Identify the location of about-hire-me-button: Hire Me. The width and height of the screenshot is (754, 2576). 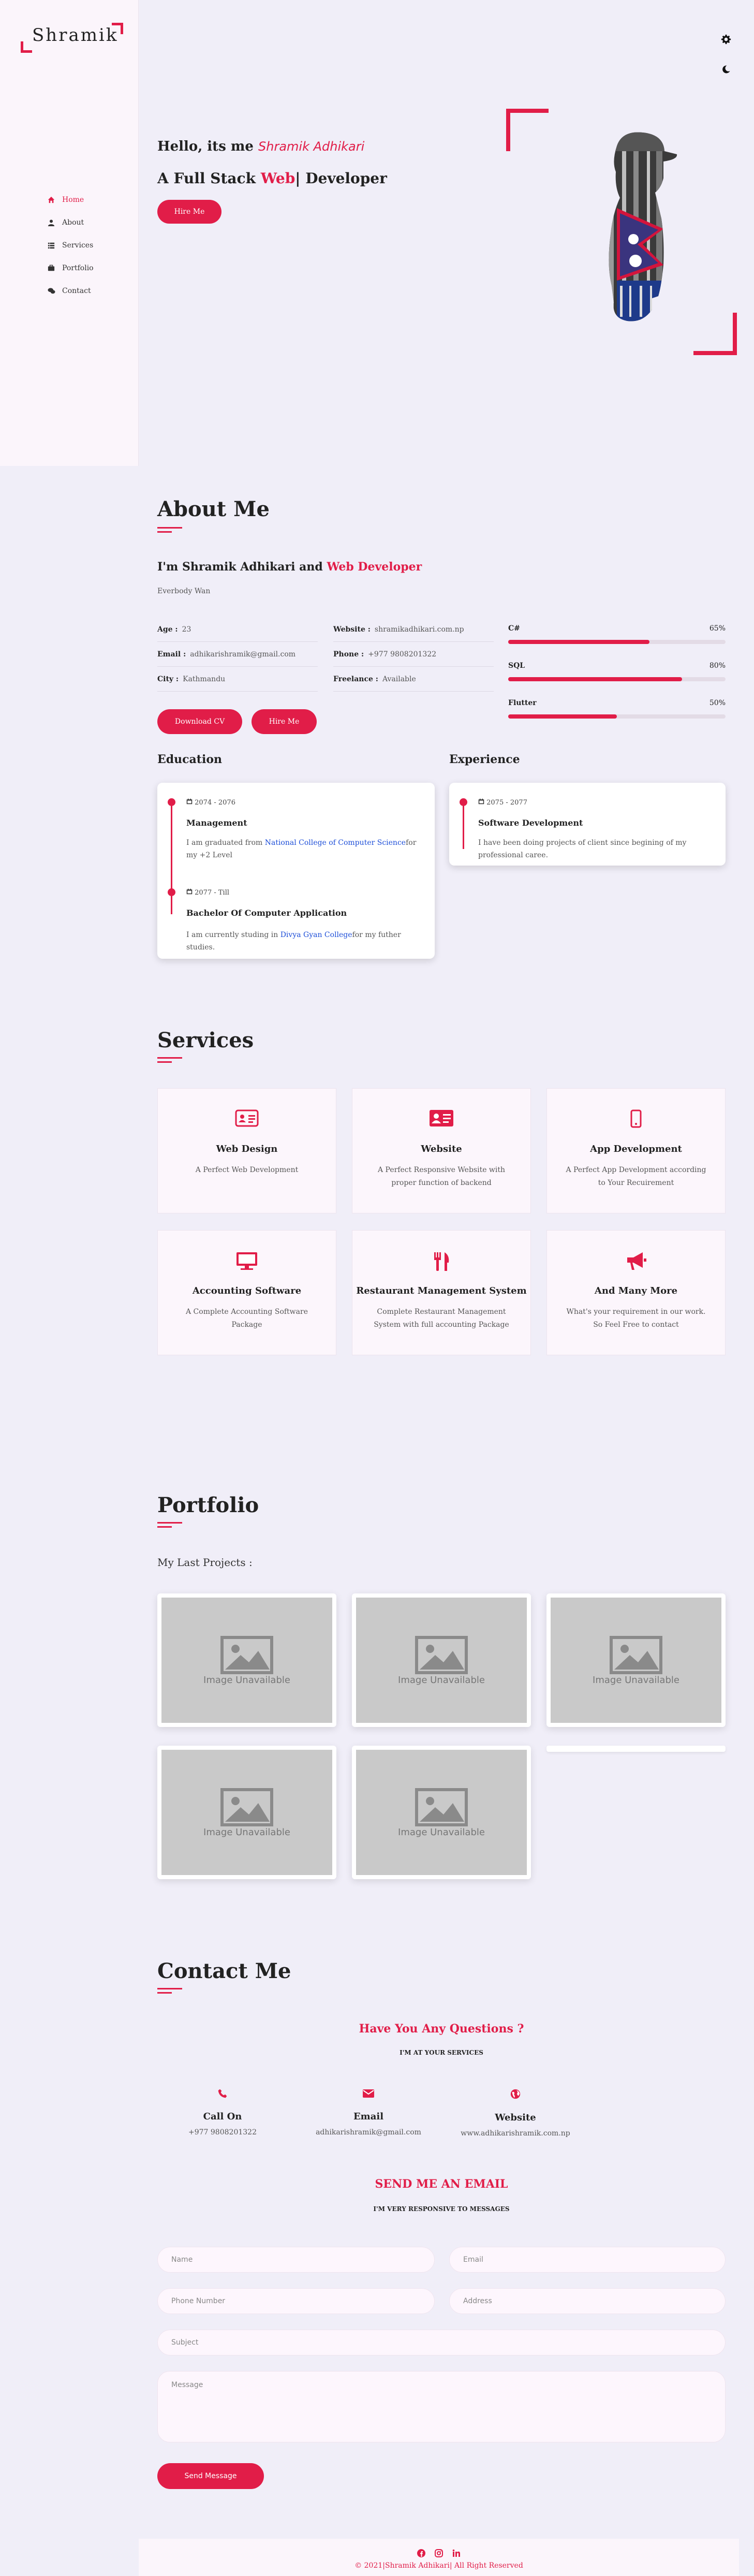
(284, 722).